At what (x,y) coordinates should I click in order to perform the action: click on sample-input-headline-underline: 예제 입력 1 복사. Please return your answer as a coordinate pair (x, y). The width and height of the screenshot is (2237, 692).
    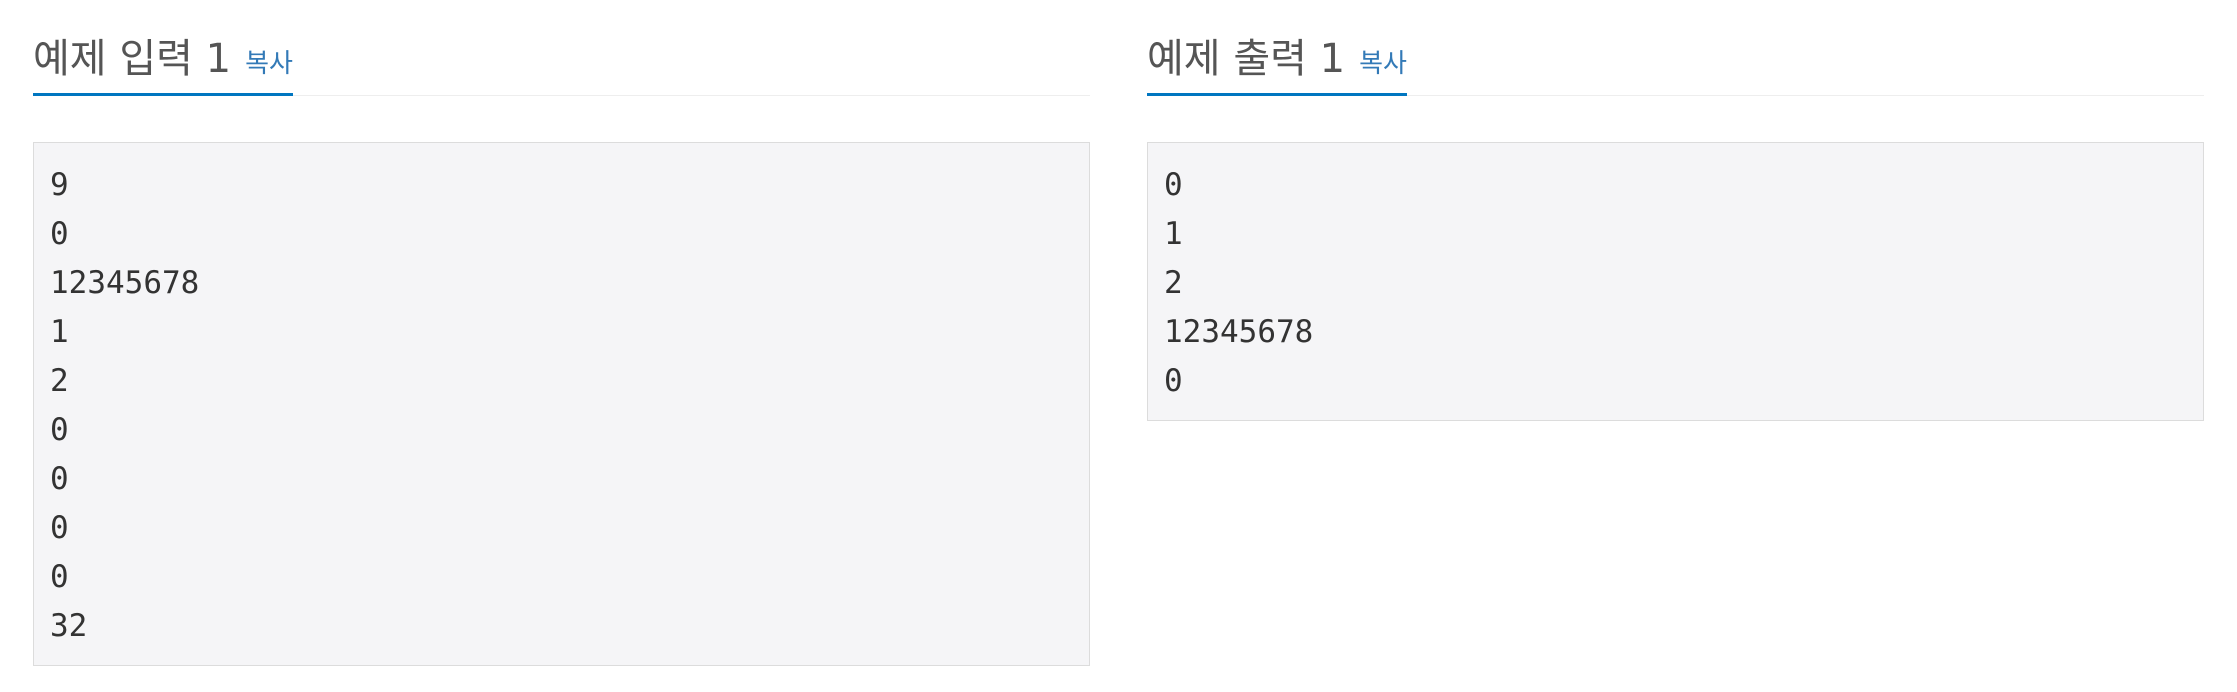
    Looking at the image, I should click on (163, 48).